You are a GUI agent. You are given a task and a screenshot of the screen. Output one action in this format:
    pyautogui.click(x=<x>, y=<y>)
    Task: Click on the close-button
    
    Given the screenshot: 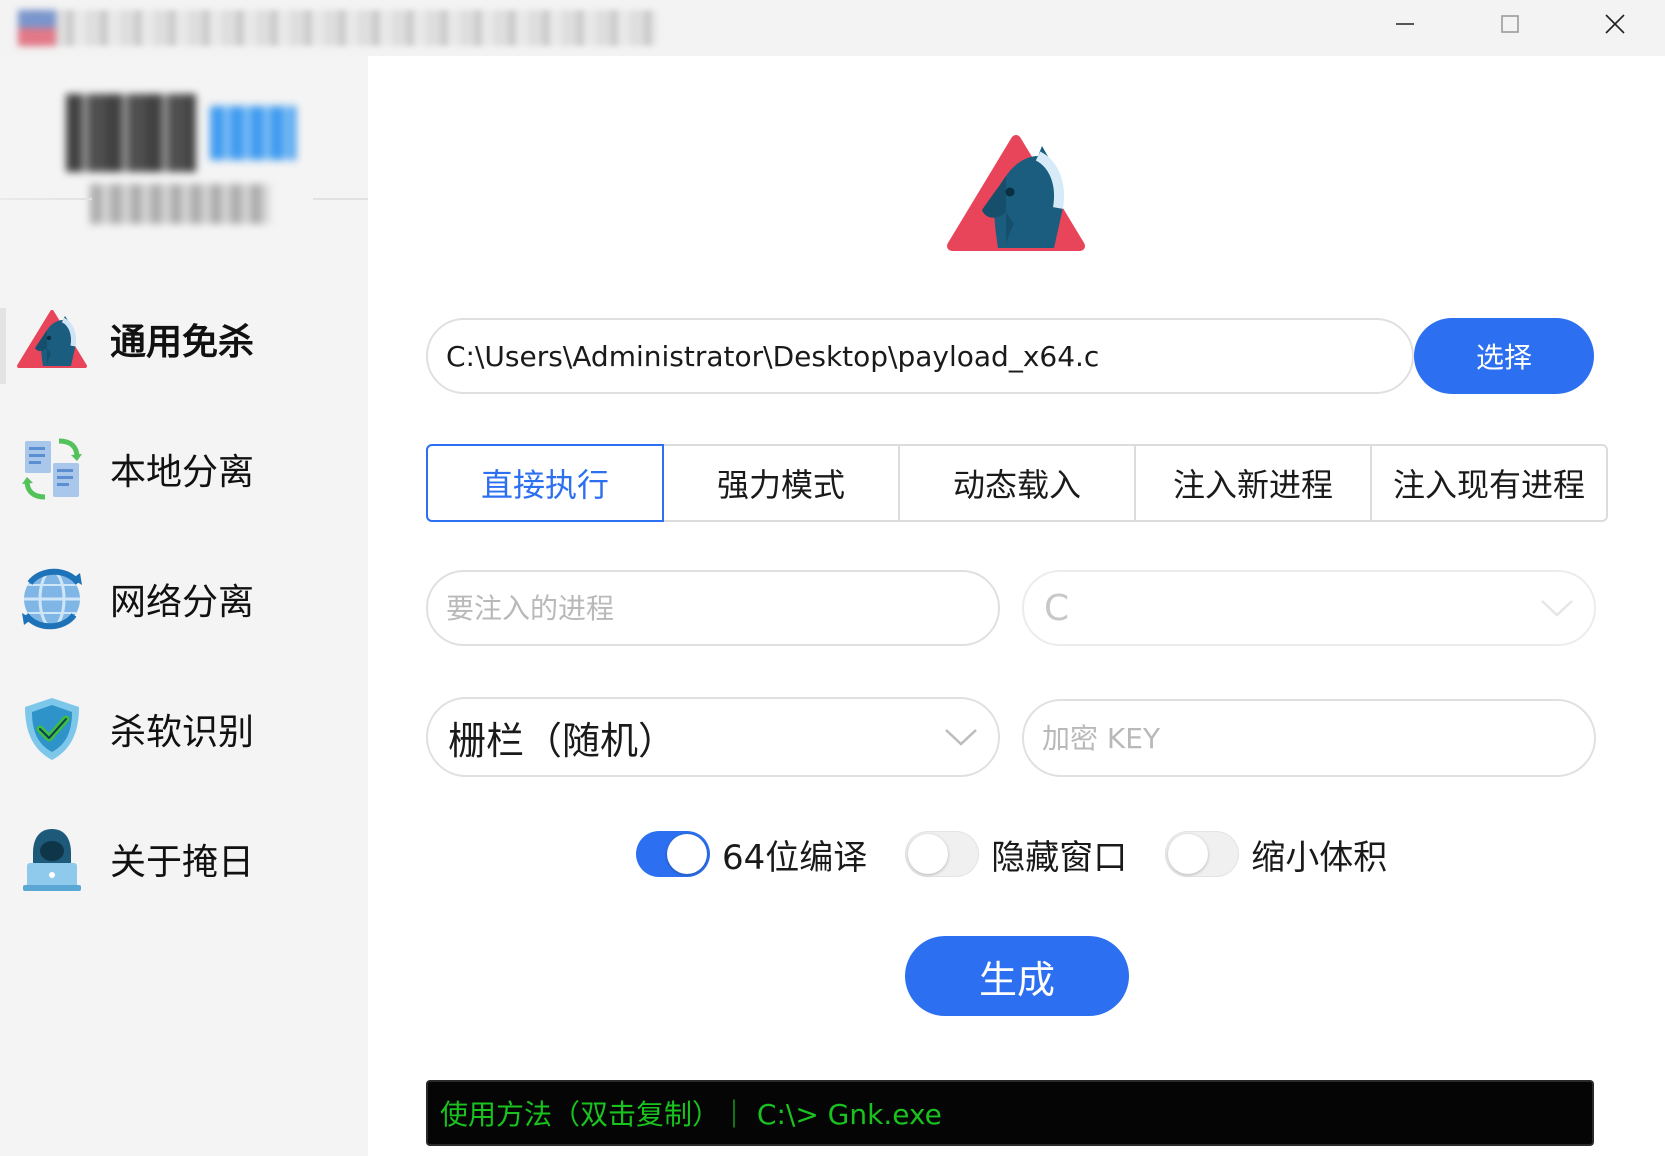 What is the action you would take?
    pyautogui.click(x=1615, y=24)
    